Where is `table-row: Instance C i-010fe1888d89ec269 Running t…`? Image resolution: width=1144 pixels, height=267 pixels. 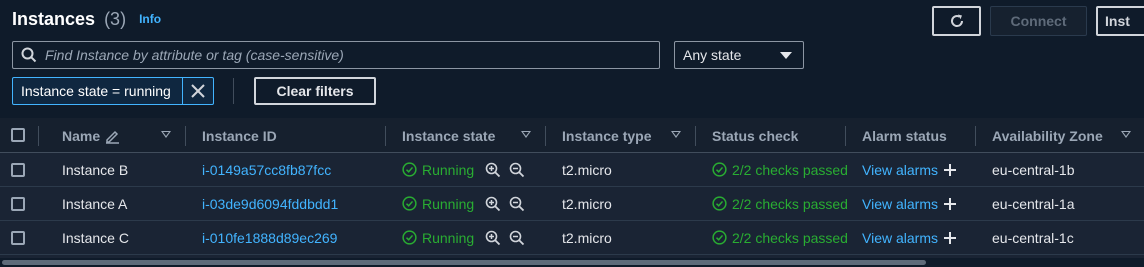
table-row: Instance C i-010fe1888d89ec269 Running t… is located at coordinates (572, 238).